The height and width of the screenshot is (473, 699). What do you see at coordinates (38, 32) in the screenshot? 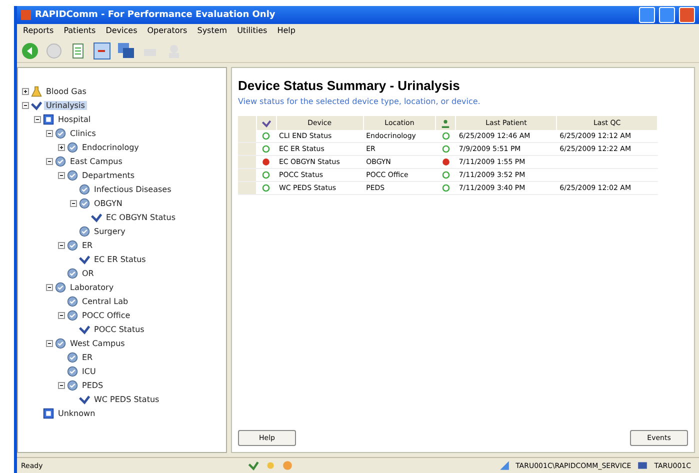
I see `menu-item: Reports` at bounding box center [38, 32].